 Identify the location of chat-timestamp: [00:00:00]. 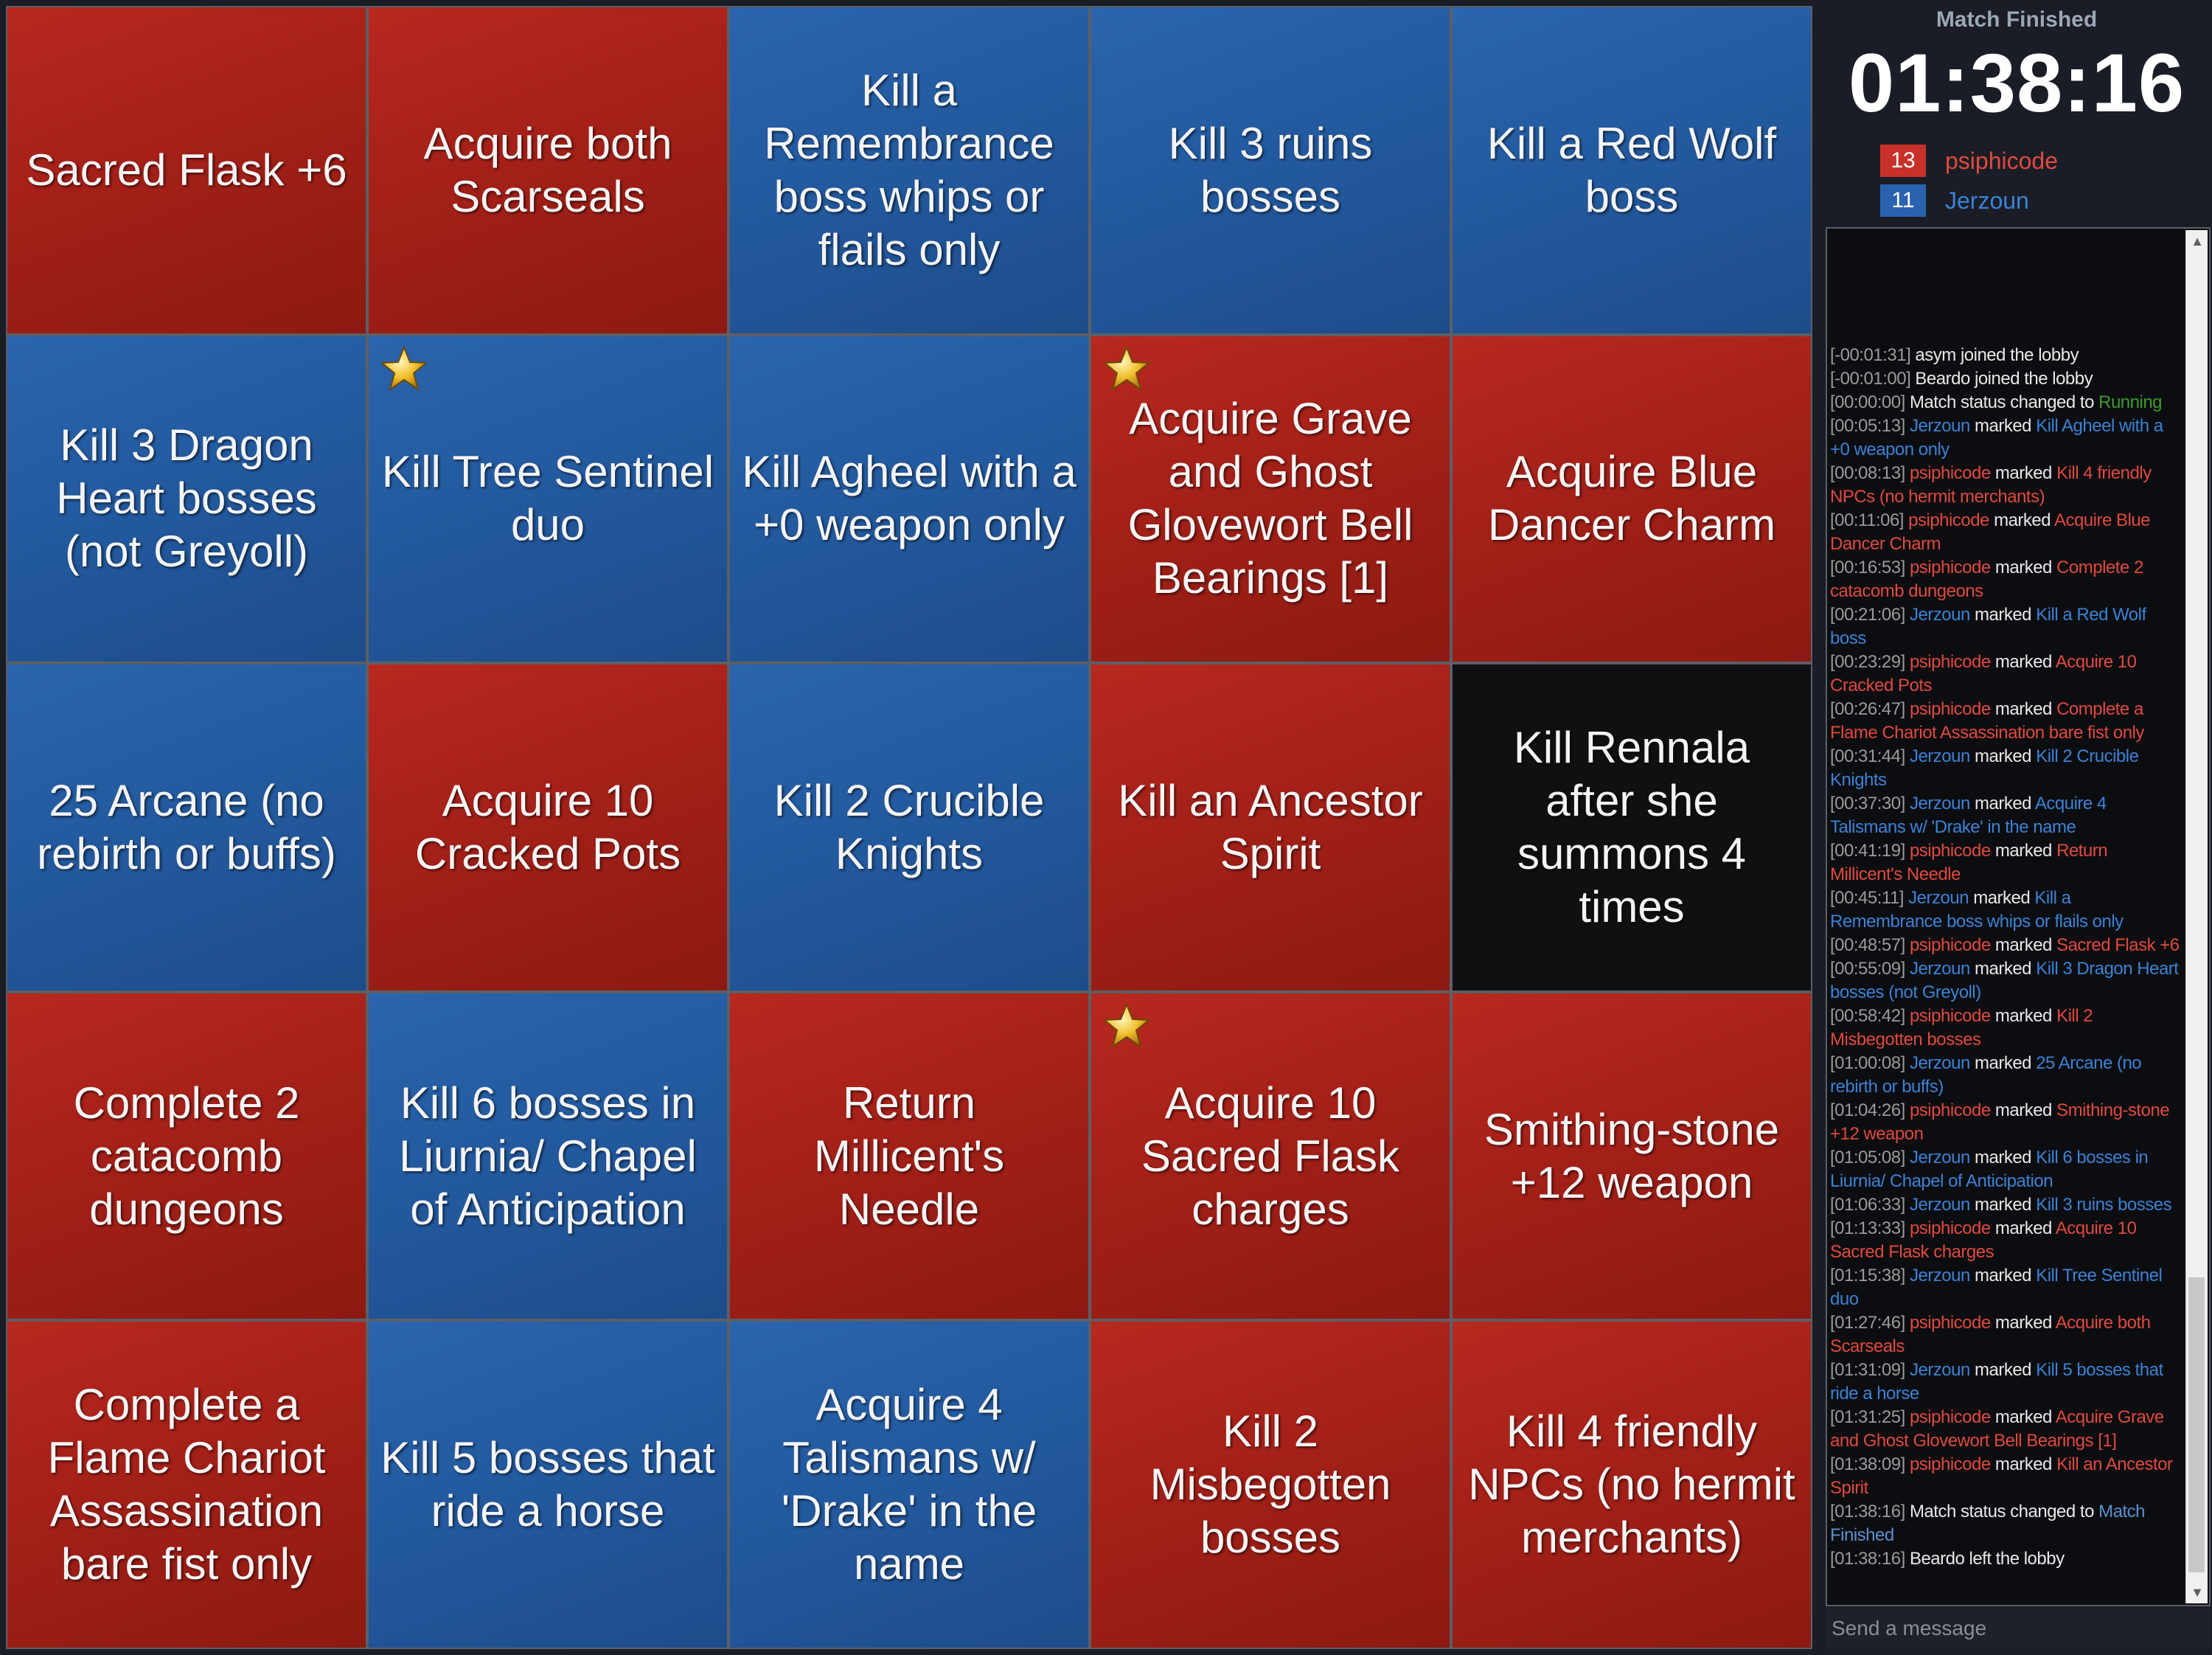
(1867, 402).